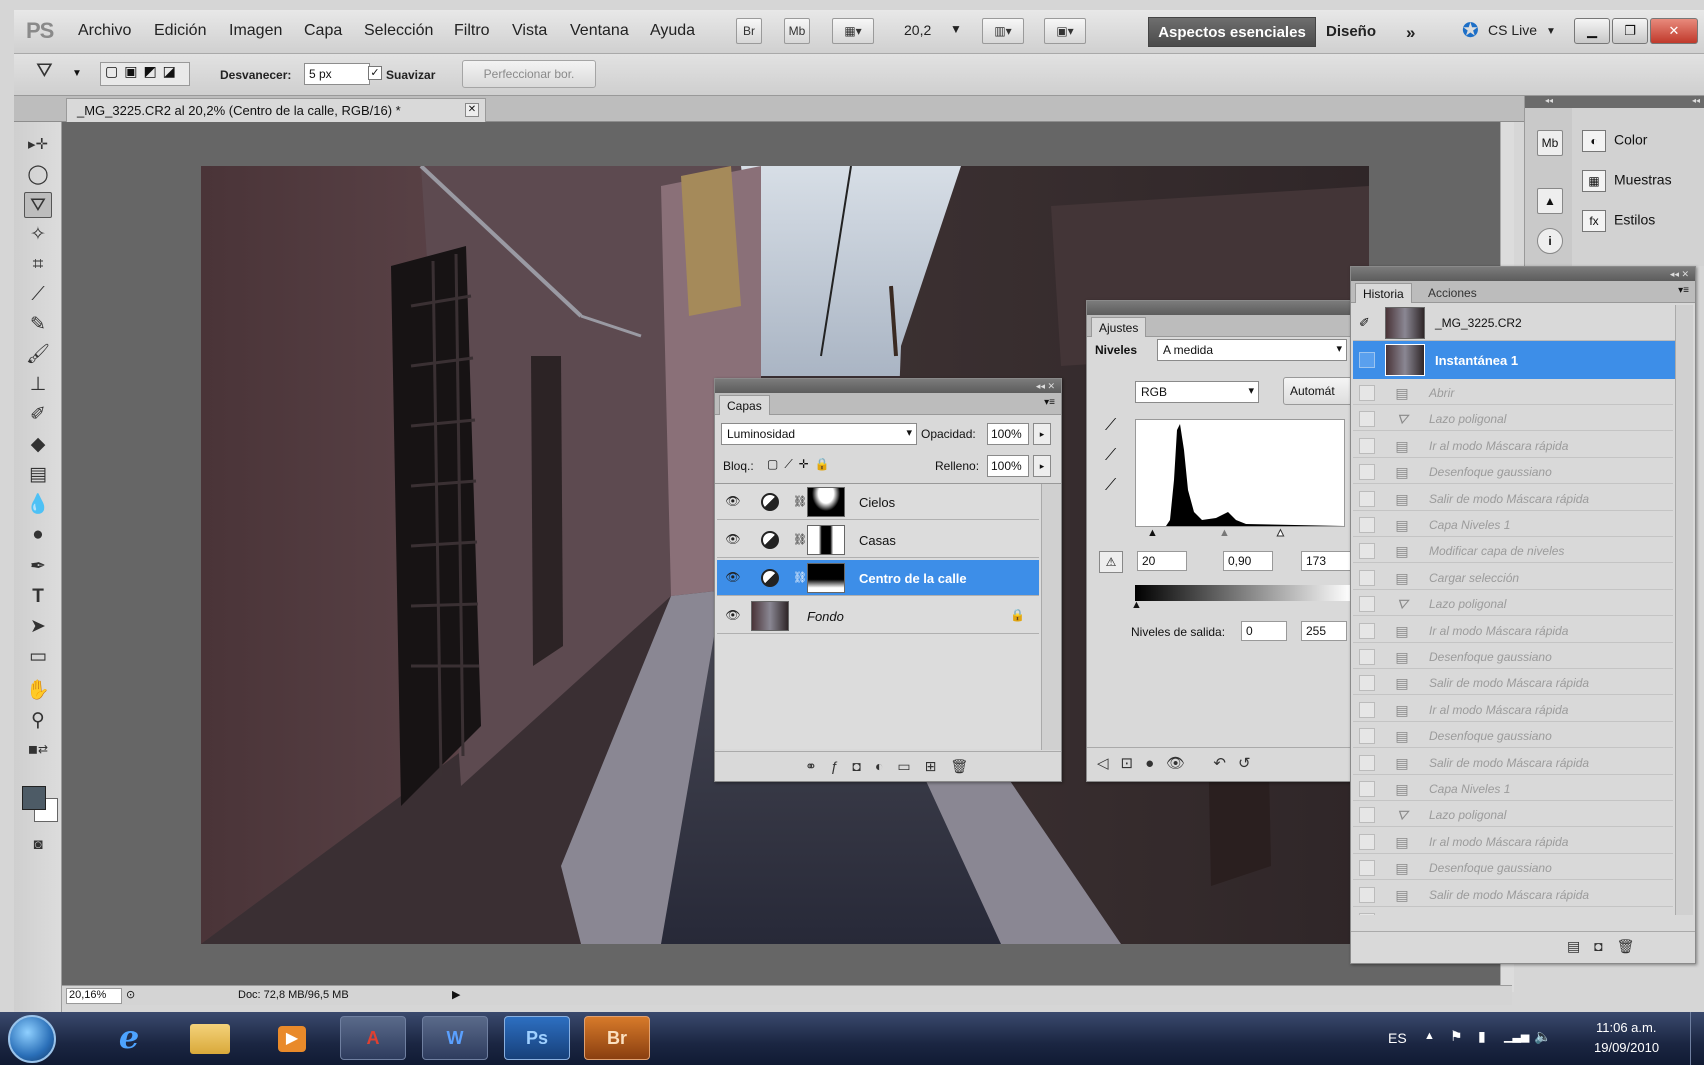  What do you see at coordinates (1042, 466) in the screenshot?
I see `fill-slider-icon: ▸` at bounding box center [1042, 466].